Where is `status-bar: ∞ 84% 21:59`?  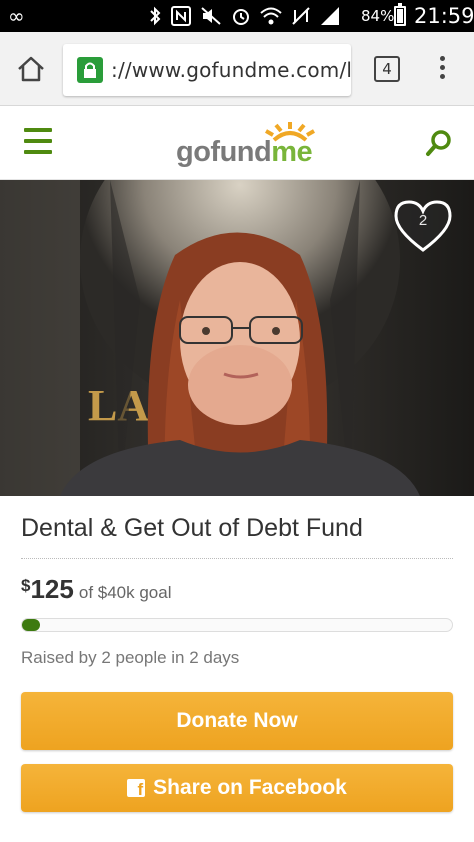 status-bar: ∞ 84% 21:59 is located at coordinates (237, 16).